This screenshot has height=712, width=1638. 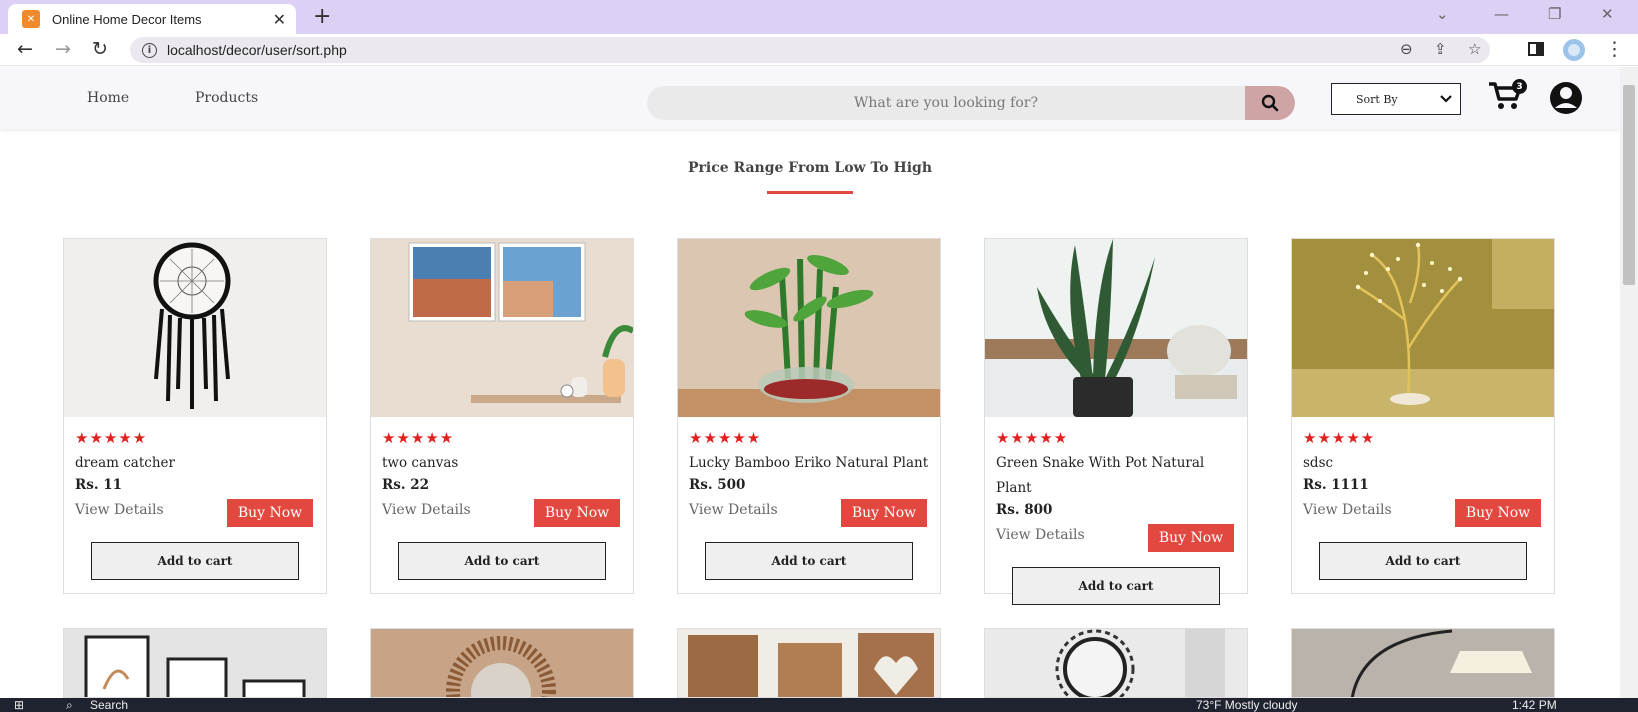 What do you see at coordinates (63, 49) in the screenshot?
I see `forward-icon: →` at bounding box center [63, 49].